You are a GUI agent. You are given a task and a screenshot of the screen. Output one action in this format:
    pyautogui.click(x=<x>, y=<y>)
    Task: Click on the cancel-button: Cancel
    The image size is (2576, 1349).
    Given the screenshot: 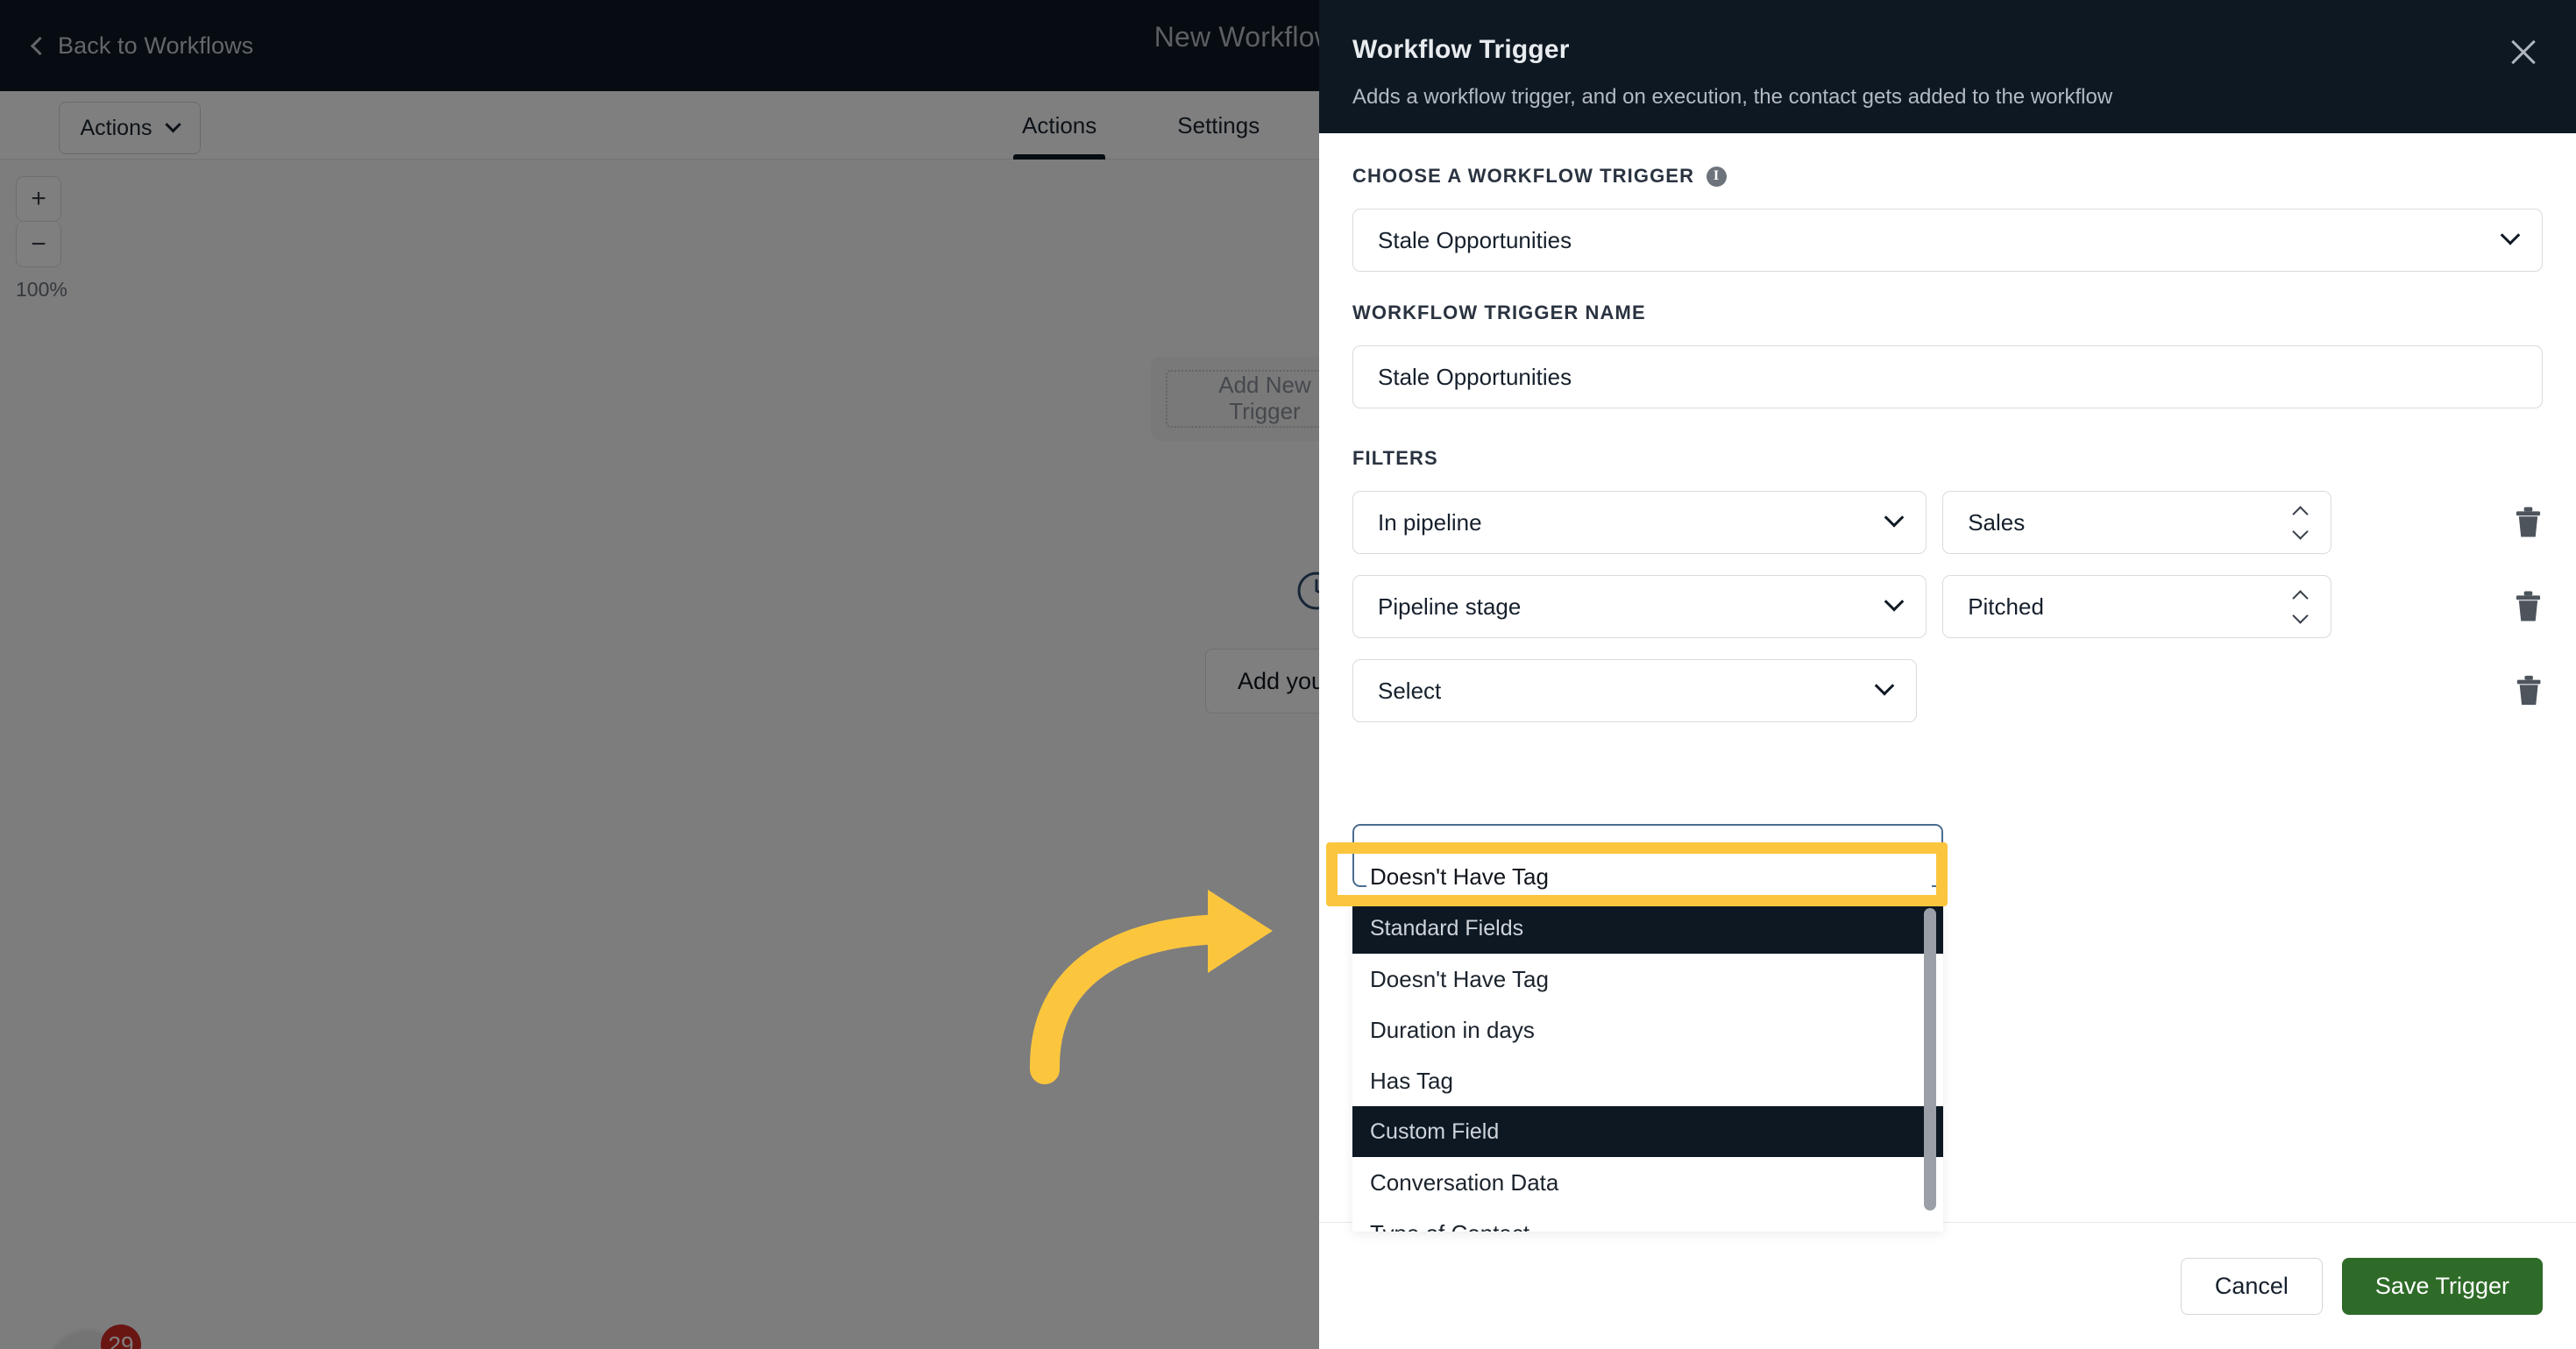 What is the action you would take?
    pyautogui.click(x=2251, y=1286)
    